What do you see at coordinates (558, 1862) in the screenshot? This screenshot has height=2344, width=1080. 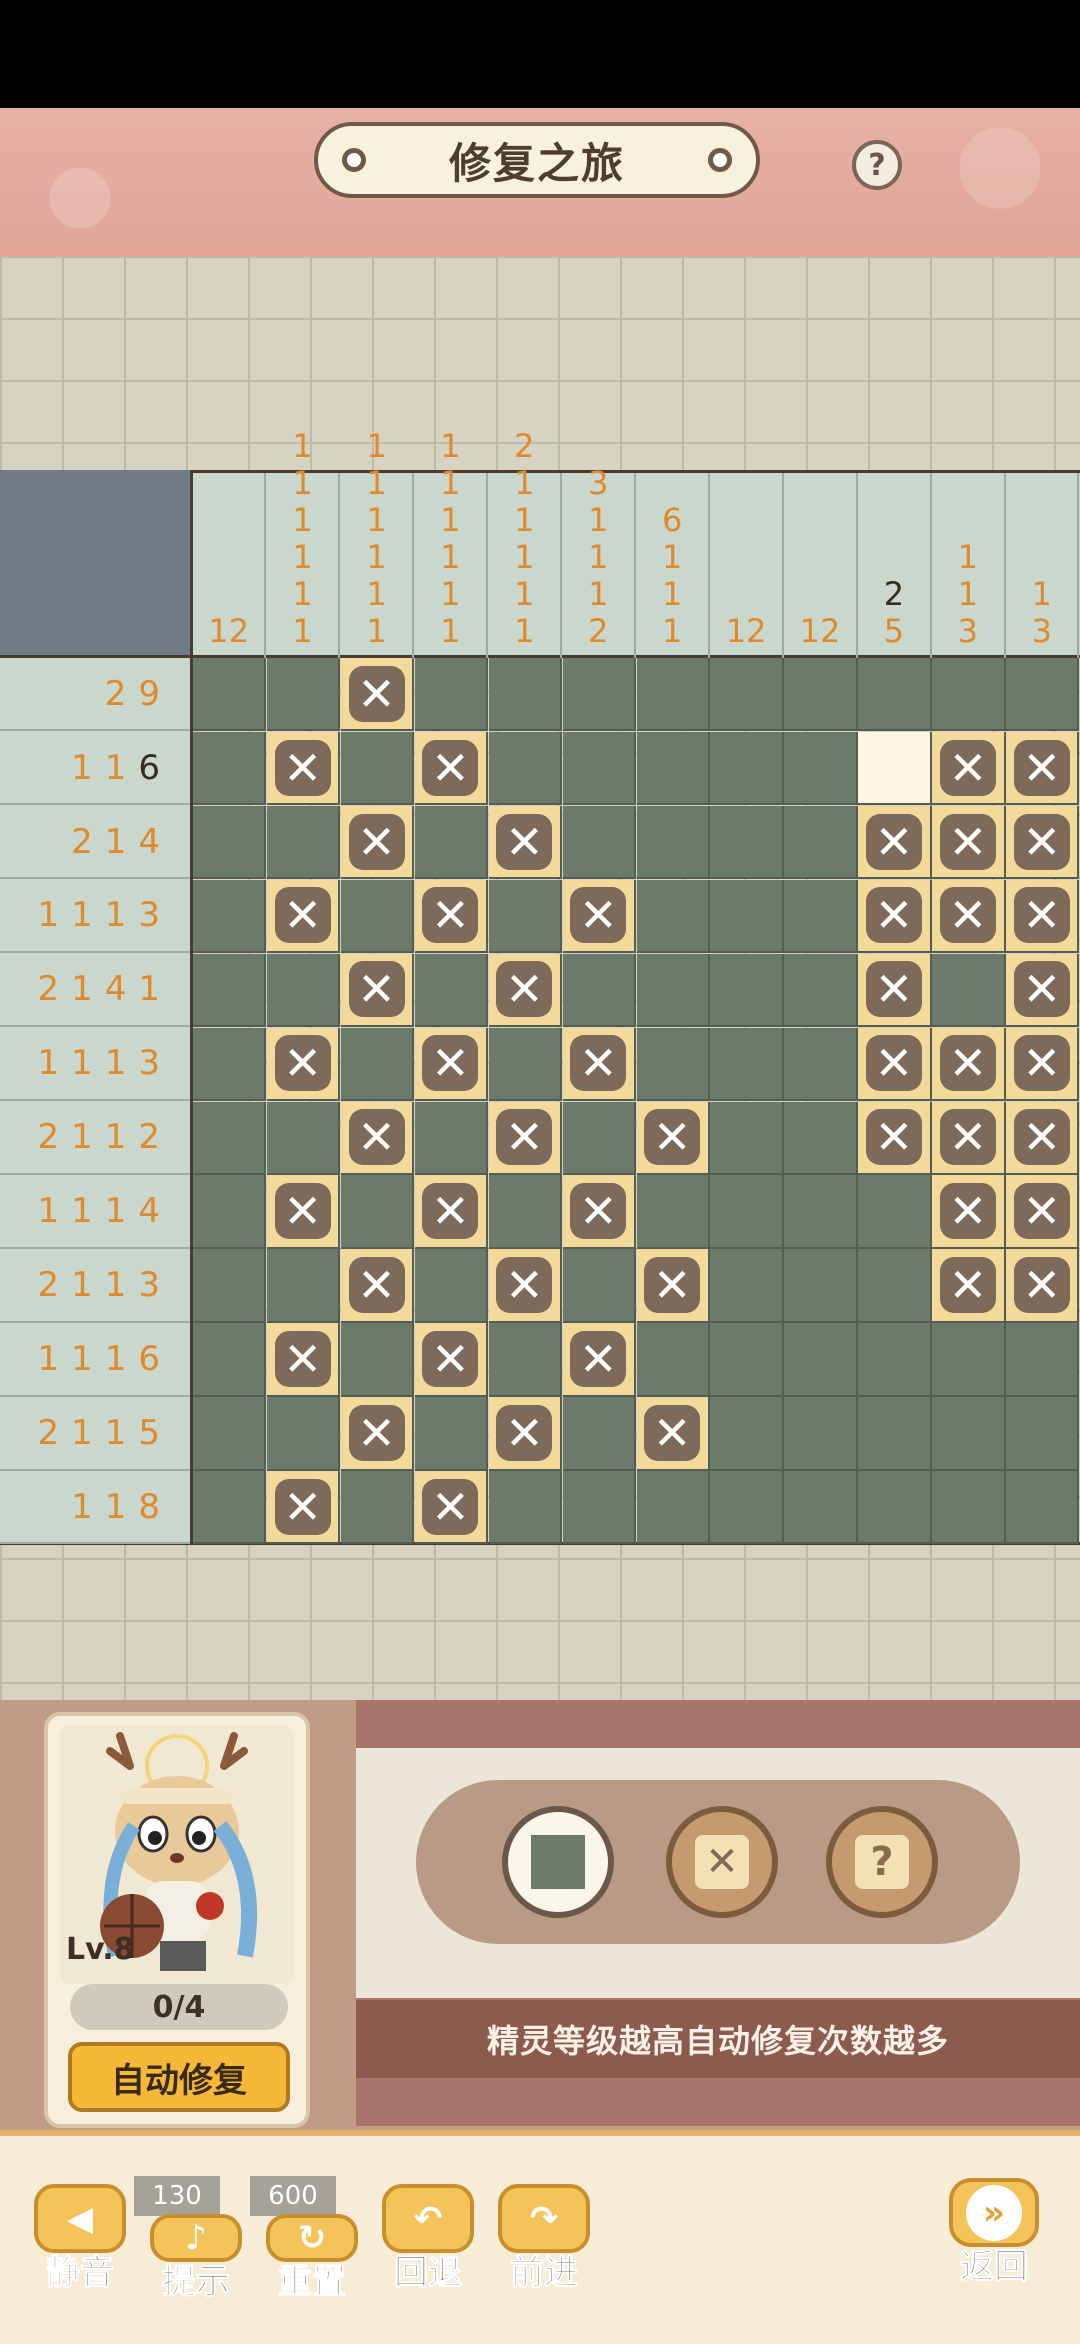 I see `fill-tool-button` at bounding box center [558, 1862].